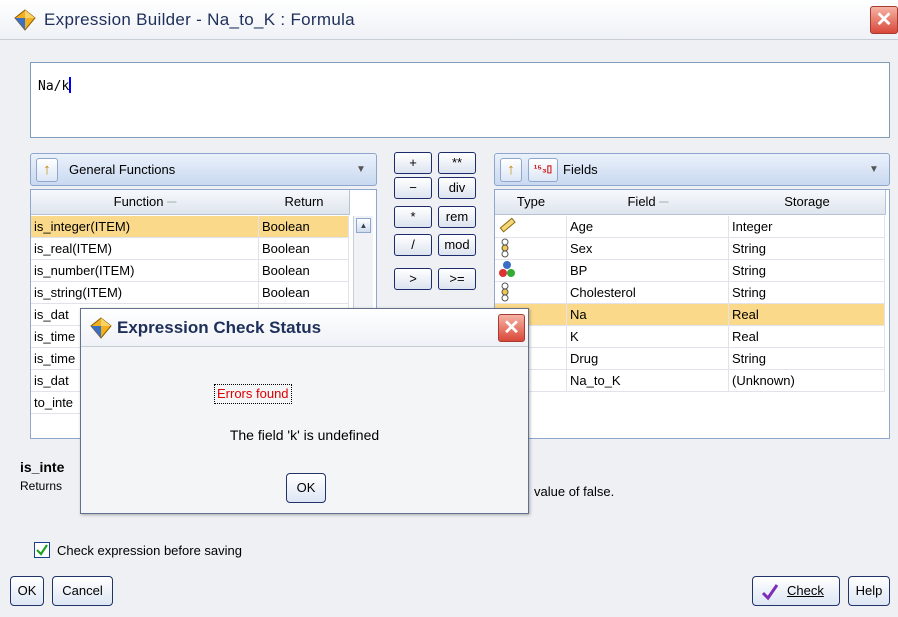 Image resolution: width=898 pixels, height=617 pixels. I want to click on field-name-cell: Drug, so click(648, 359).